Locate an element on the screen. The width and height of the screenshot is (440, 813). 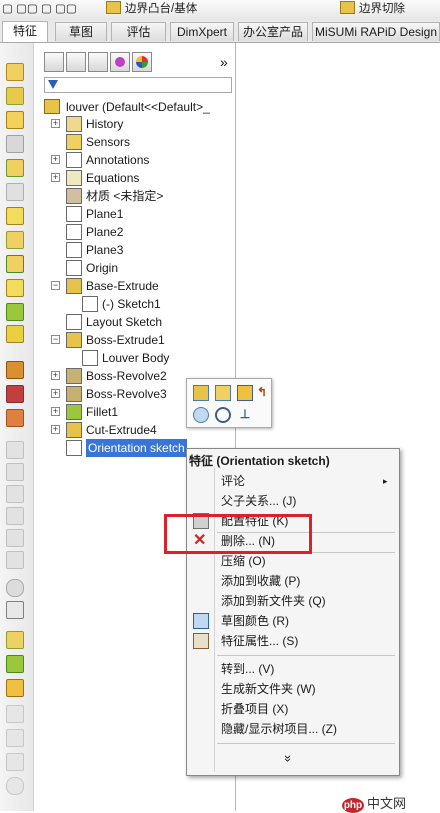
extruded-cut-icon is located at coordinates (15, 168).